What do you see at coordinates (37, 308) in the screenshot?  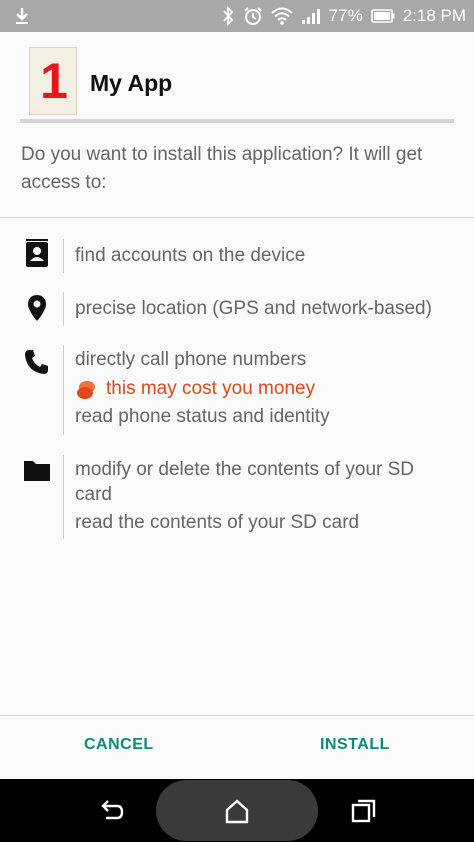 I see `location-pin-icon` at bounding box center [37, 308].